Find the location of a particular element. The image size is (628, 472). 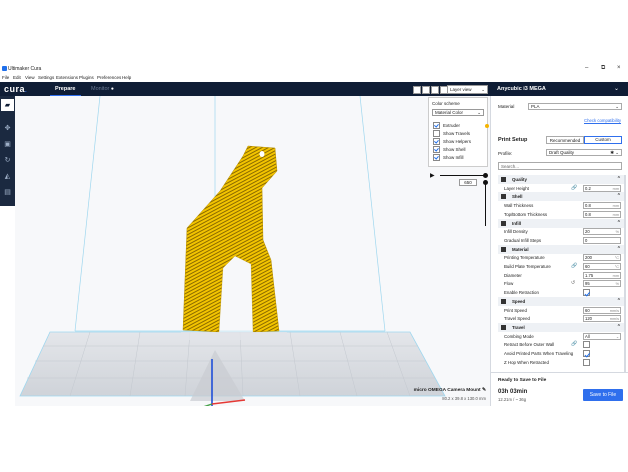

layer-range-handle is located at coordinates (485, 182).